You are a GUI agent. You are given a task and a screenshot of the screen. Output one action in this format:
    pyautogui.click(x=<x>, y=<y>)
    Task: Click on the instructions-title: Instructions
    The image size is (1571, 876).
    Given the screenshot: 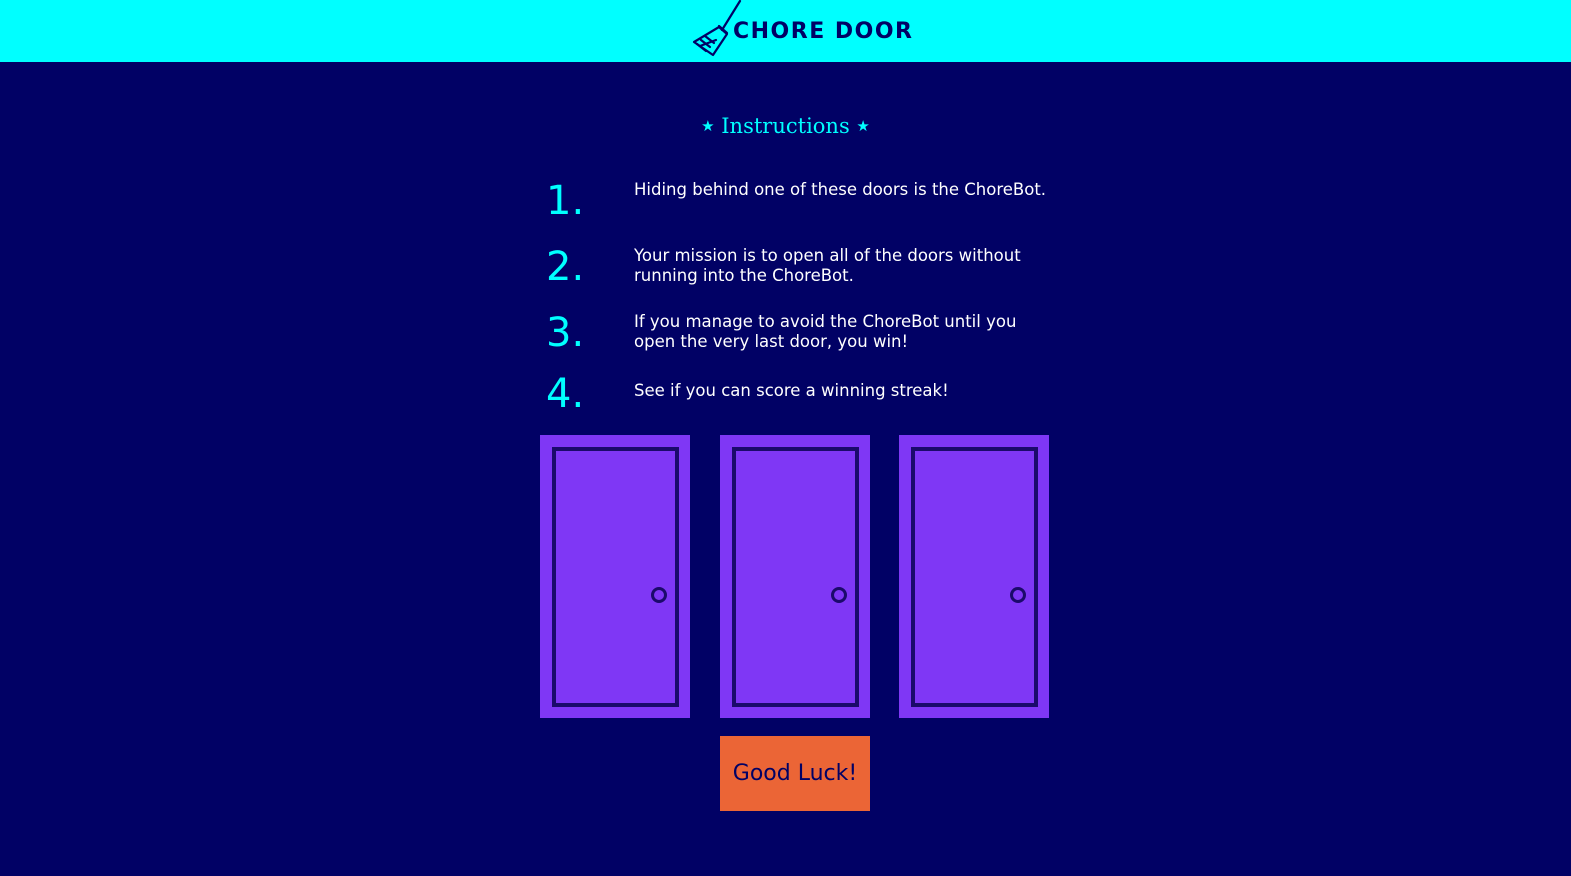 What is the action you would take?
    pyautogui.click(x=785, y=126)
    